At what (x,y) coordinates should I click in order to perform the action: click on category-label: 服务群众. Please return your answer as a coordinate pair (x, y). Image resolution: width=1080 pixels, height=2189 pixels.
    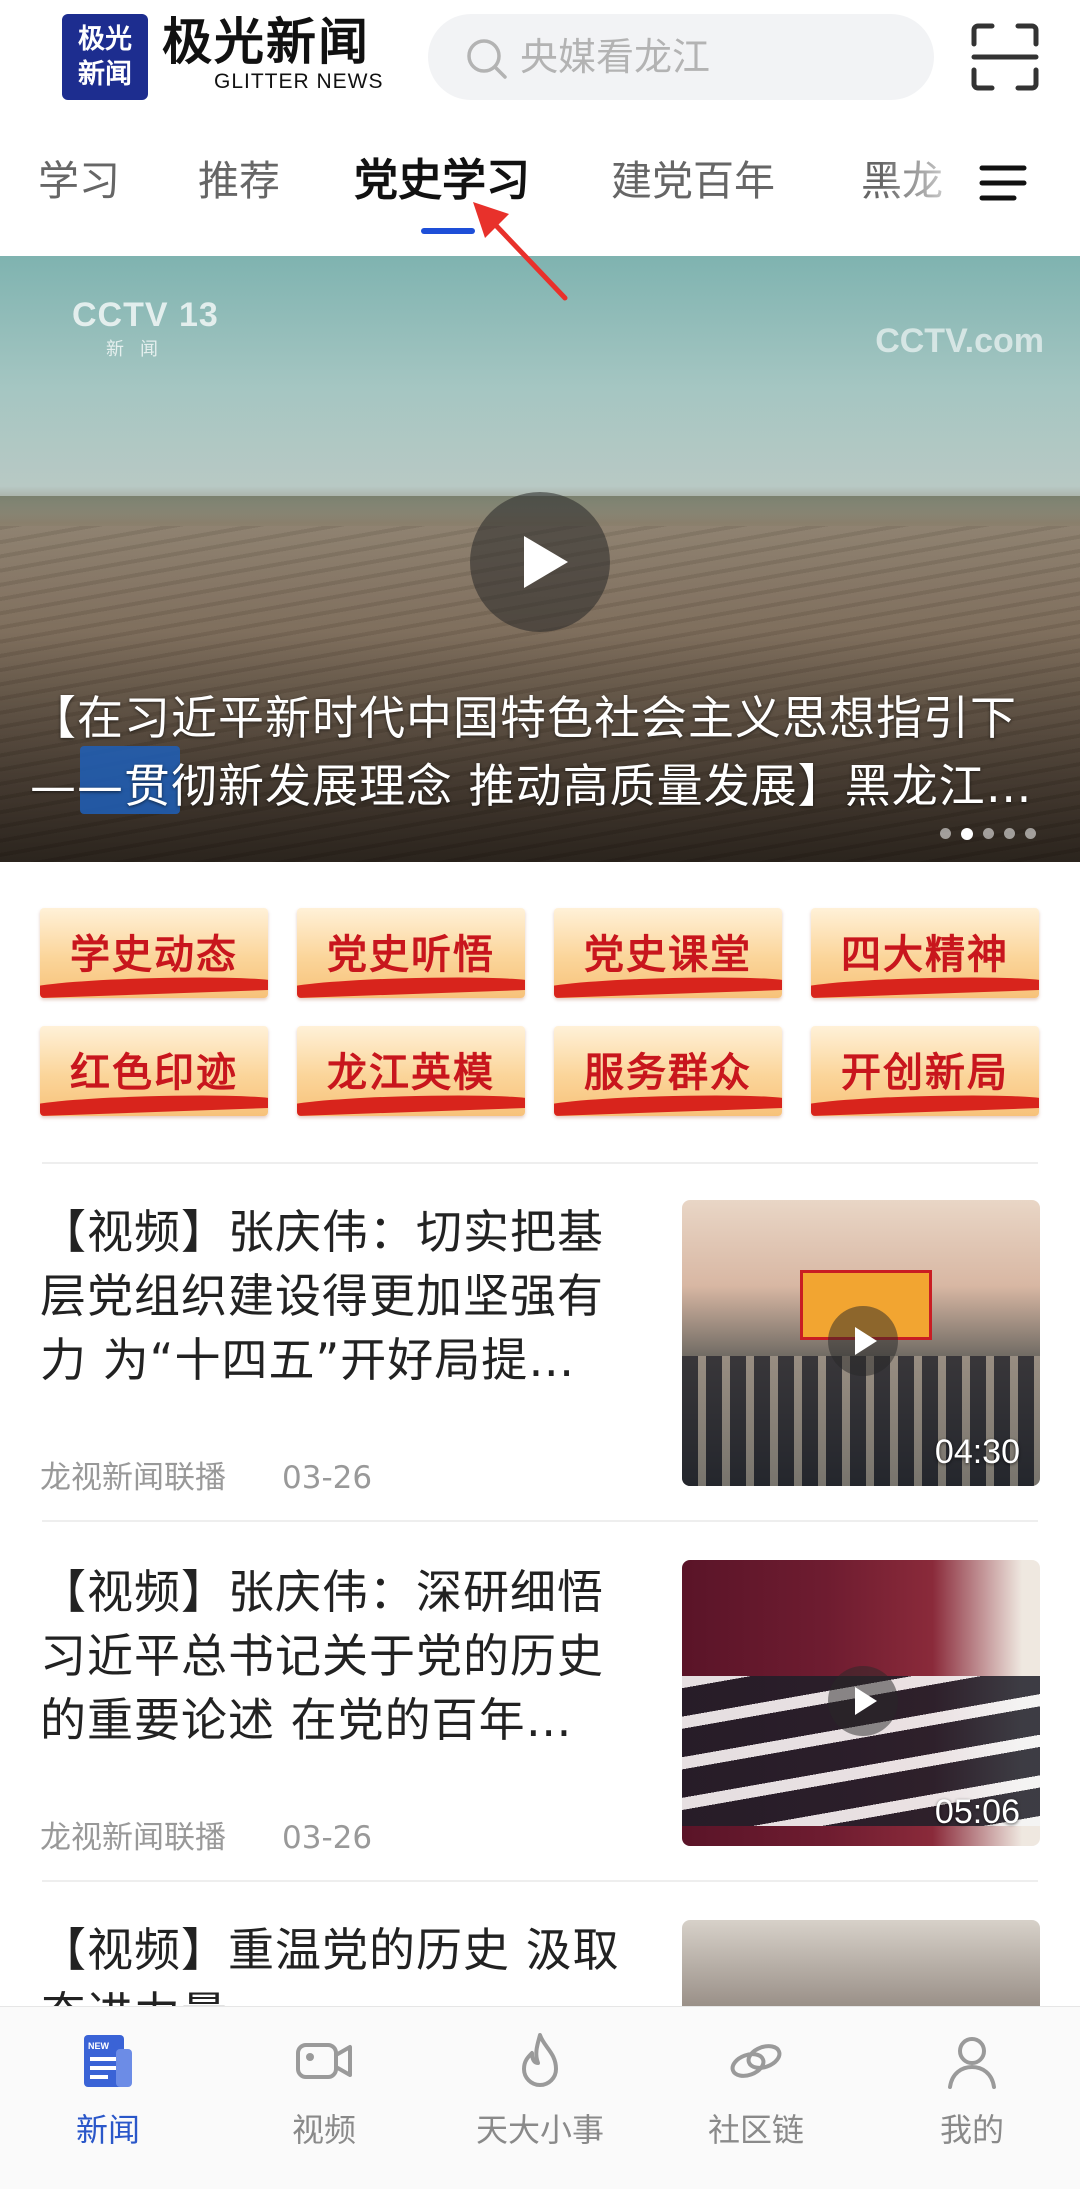
    Looking at the image, I should click on (668, 1072).